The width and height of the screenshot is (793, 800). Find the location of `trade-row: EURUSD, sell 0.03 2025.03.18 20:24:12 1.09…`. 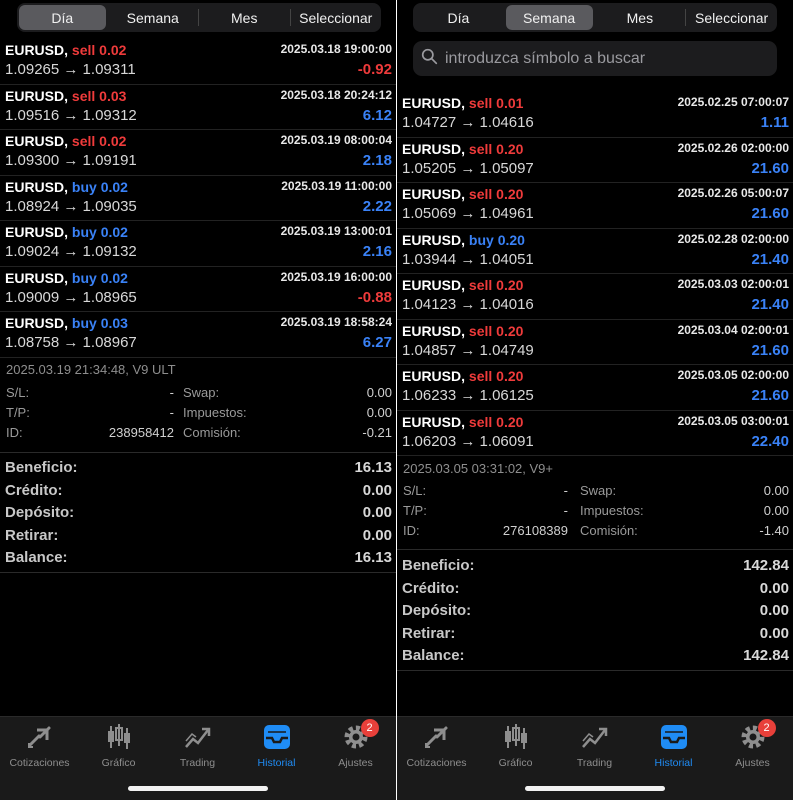

trade-row: EURUSD, sell 0.03 2025.03.18 20:24:12 1.09… is located at coordinates (198, 107).